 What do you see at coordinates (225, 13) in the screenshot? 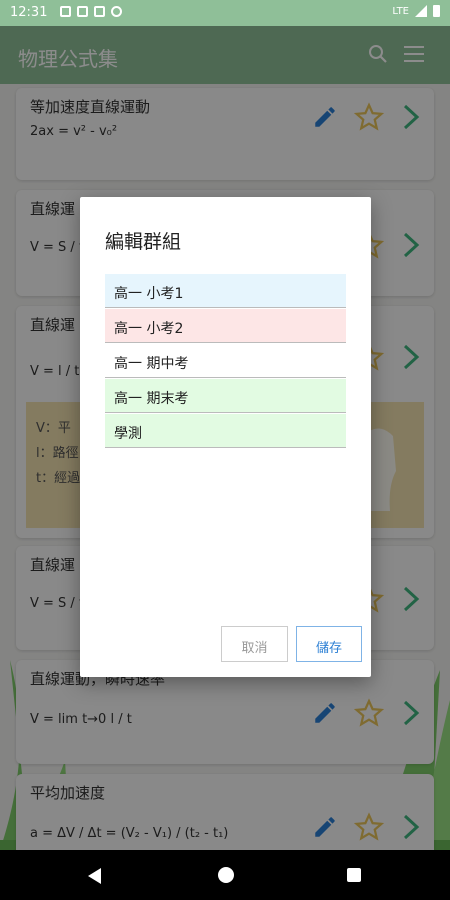
I see `status-bar: 12:31 LTE` at bounding box center [225, 13].